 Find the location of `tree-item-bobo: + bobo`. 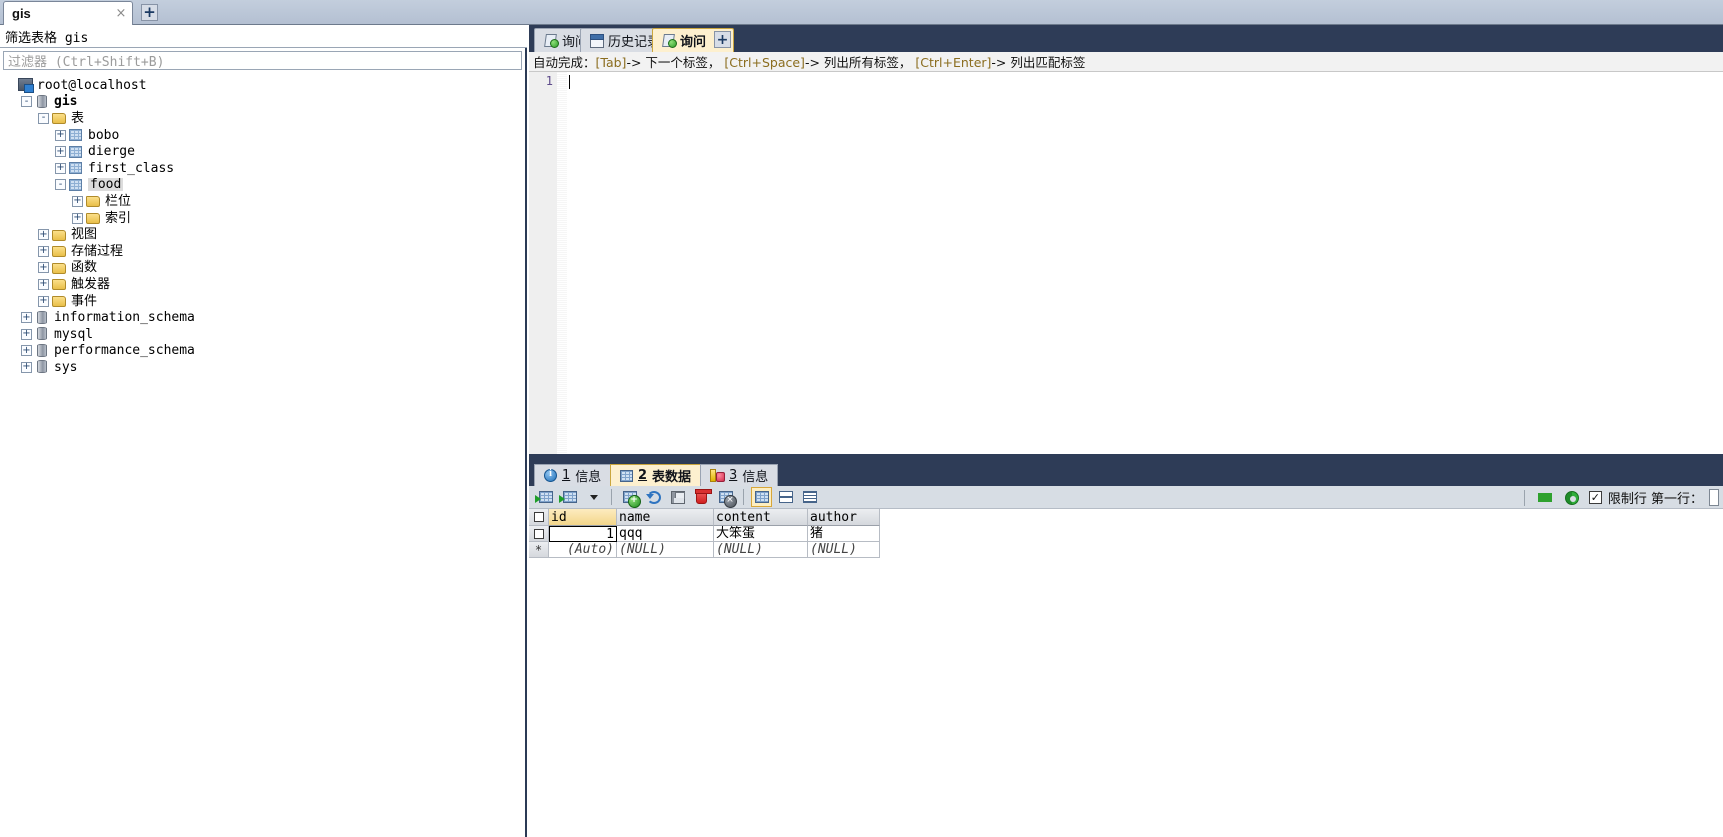

tree-item-bobo: + bobo is located at coordinates (262, 135).